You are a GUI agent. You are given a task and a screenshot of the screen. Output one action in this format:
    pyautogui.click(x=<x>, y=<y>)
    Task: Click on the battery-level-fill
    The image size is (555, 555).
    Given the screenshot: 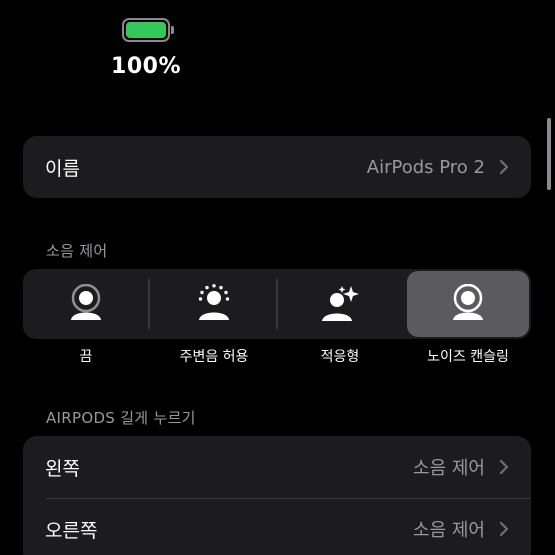 What is the action you would take?
    pyautogui.click(x=146, y=30)
    